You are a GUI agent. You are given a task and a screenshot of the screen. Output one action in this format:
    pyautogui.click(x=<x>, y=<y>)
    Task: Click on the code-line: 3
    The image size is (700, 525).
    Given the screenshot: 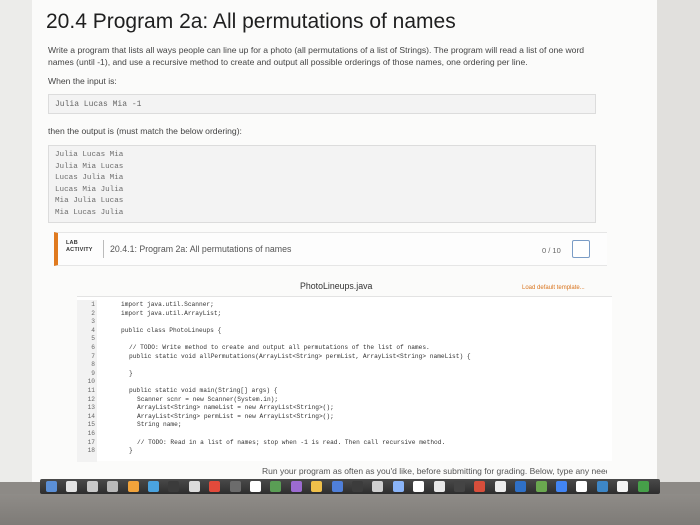 What is the action you would take?
    pyautogui.click(x=344, y=322)
    